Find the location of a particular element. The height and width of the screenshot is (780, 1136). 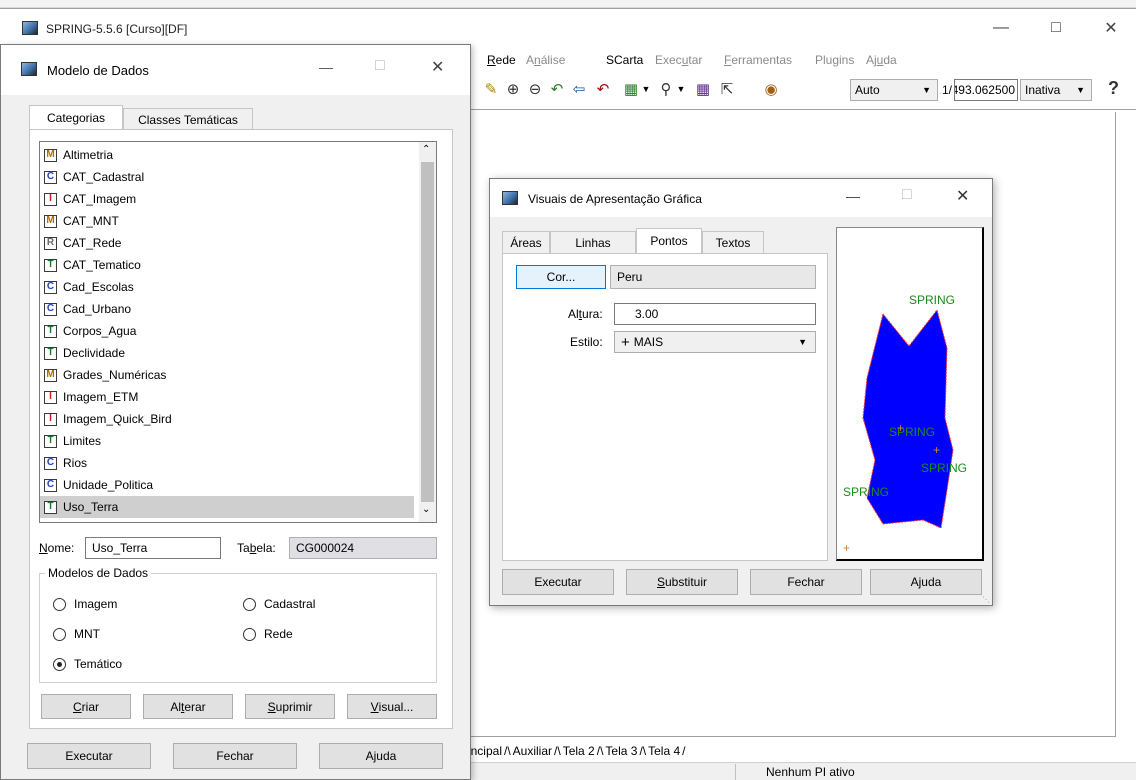

tab-textos: Textos is located at coordinates (733, 242).